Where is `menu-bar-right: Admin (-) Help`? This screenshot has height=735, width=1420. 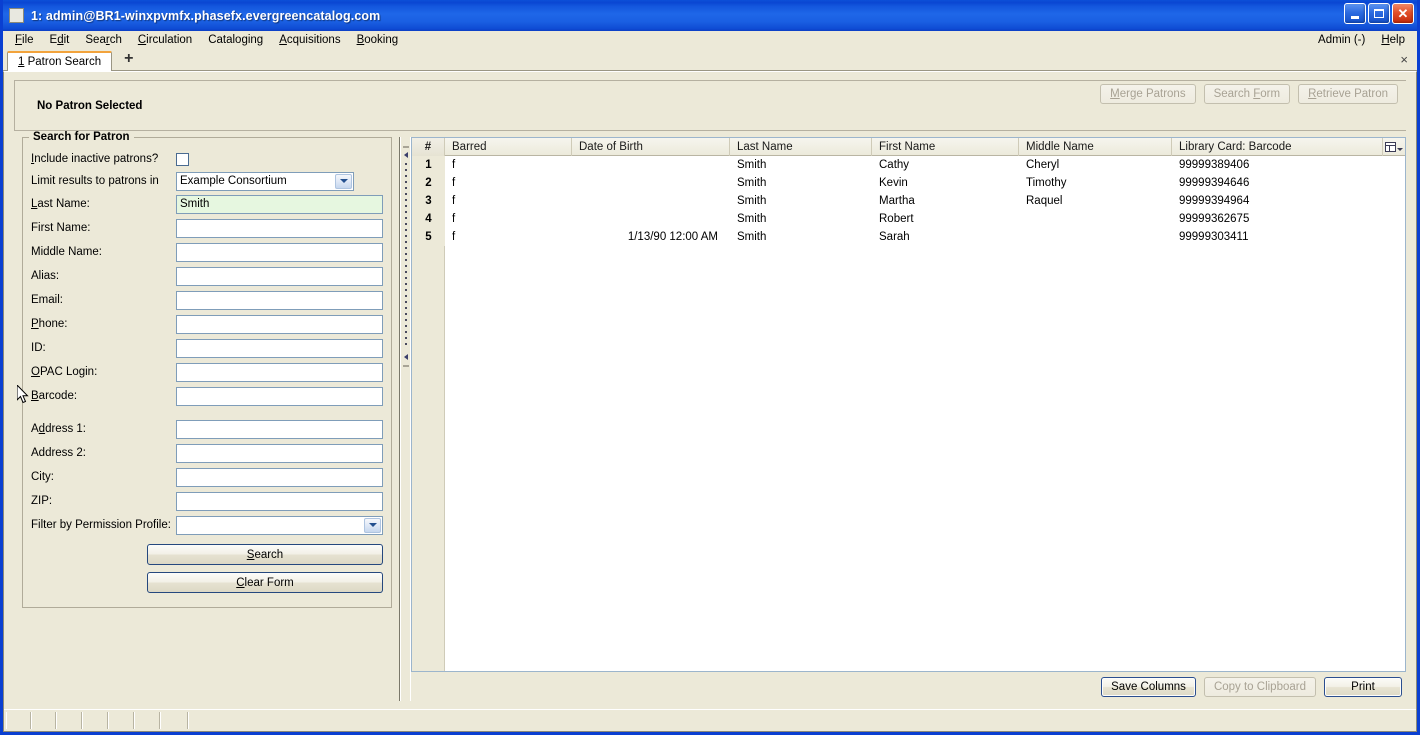 menu-bar-right: Admin (-) Help is located at coordinates (1361, 40).